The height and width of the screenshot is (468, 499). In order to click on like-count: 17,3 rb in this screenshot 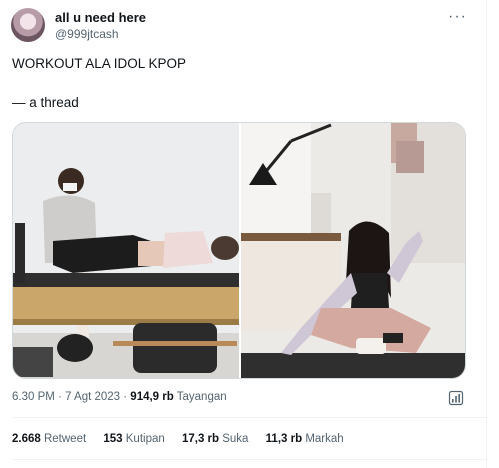, I will do `click(200, 439)`.